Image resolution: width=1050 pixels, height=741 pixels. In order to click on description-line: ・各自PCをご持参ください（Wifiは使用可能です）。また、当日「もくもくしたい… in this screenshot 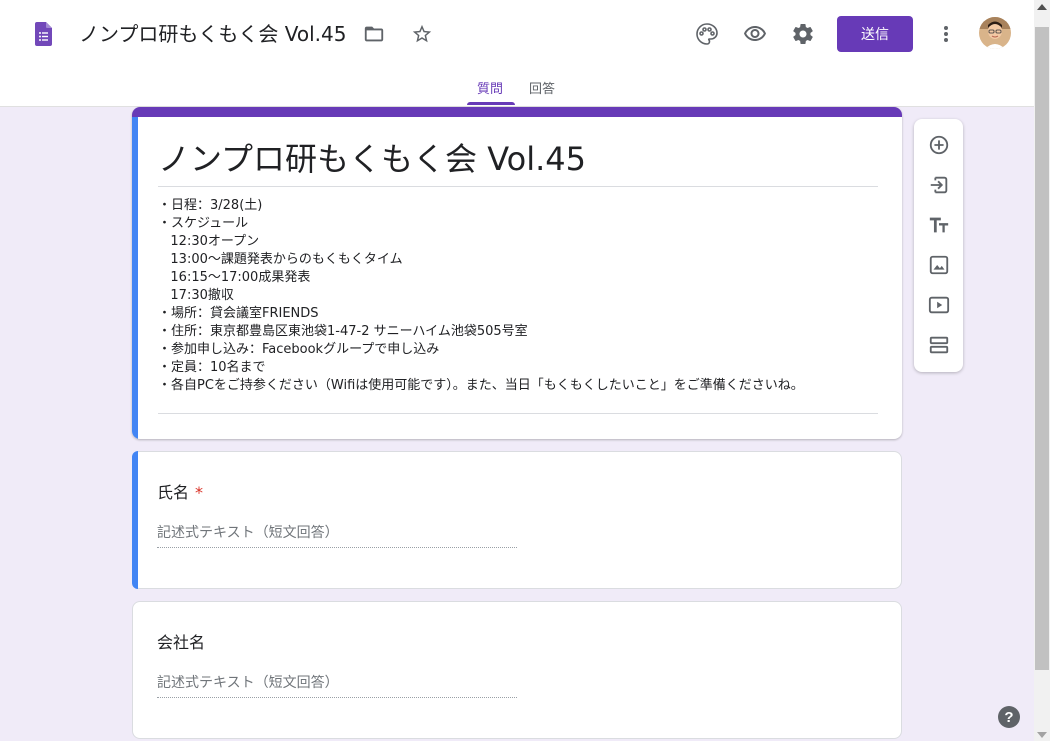, I will do `click(481, 385)`.